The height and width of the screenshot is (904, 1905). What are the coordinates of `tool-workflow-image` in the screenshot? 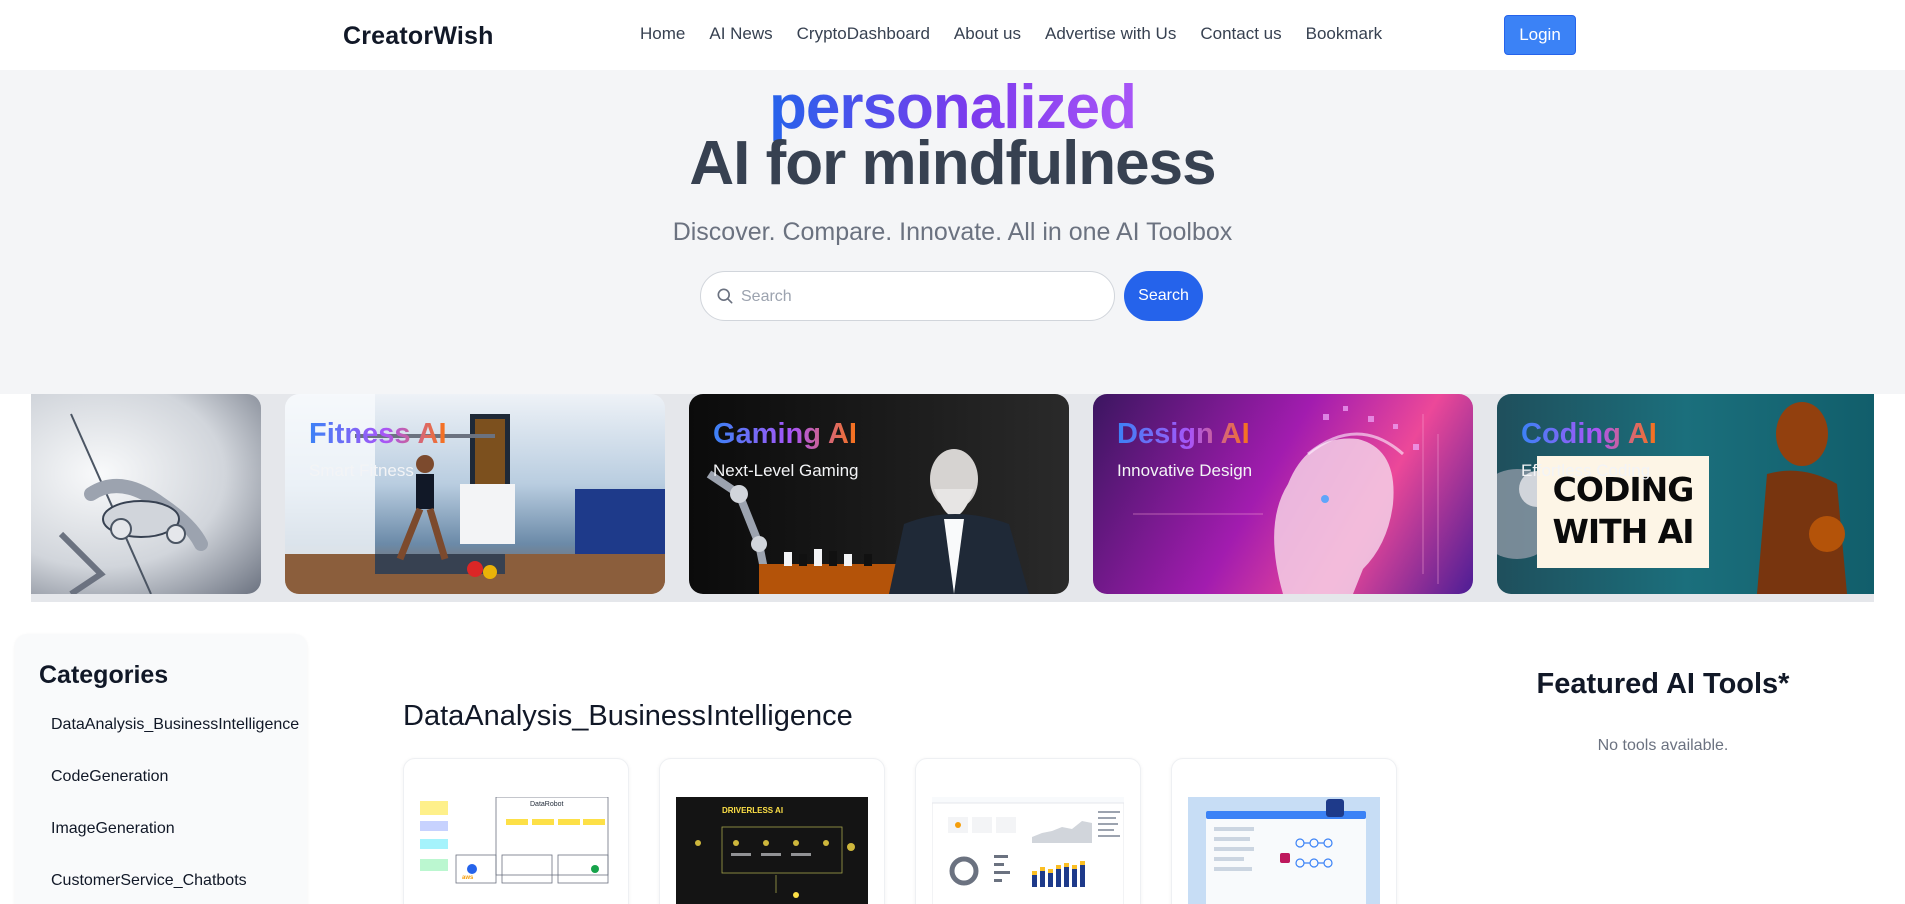 It's located at (1284, 850).